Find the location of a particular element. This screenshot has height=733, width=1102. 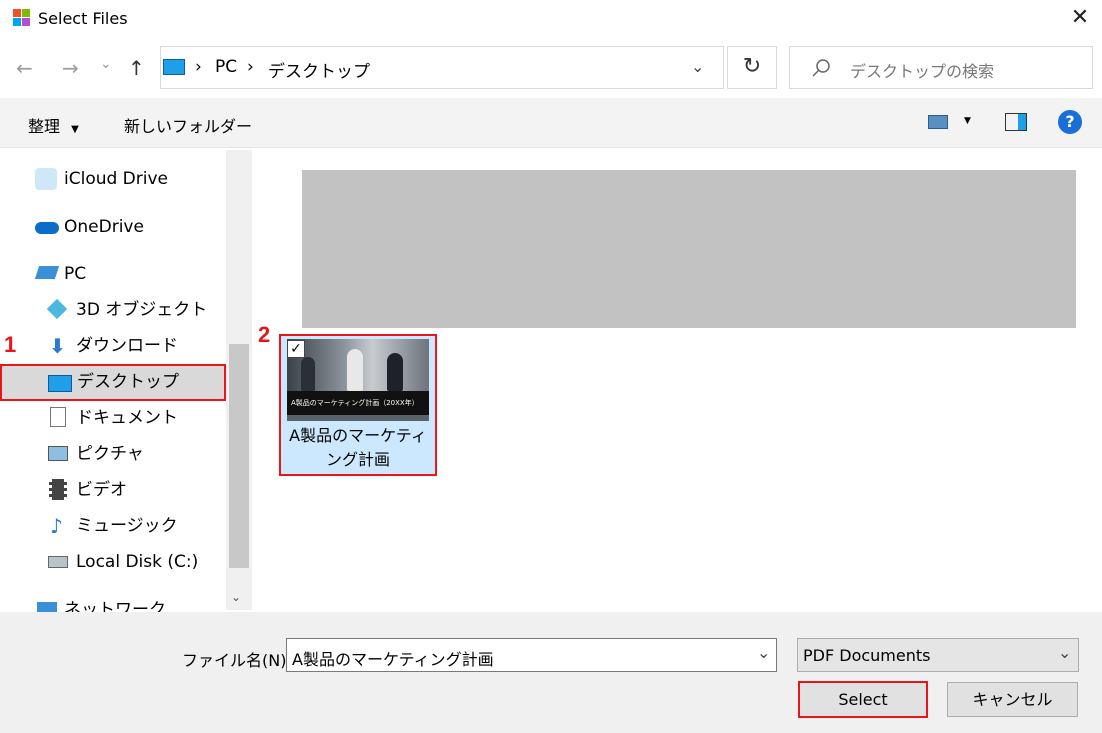

navigation-scrollbar-thumb is located at coordinates (239, 456).